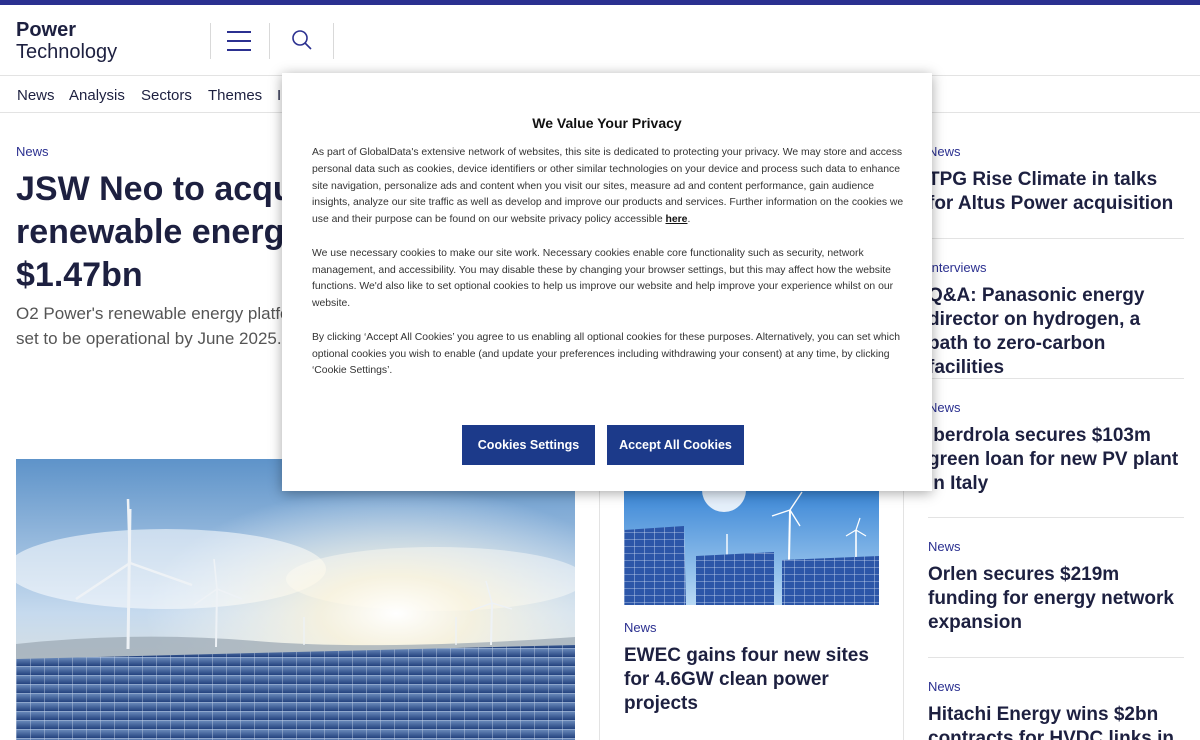  I want to click on nav-item-themes: Themes, so click(235, 95).